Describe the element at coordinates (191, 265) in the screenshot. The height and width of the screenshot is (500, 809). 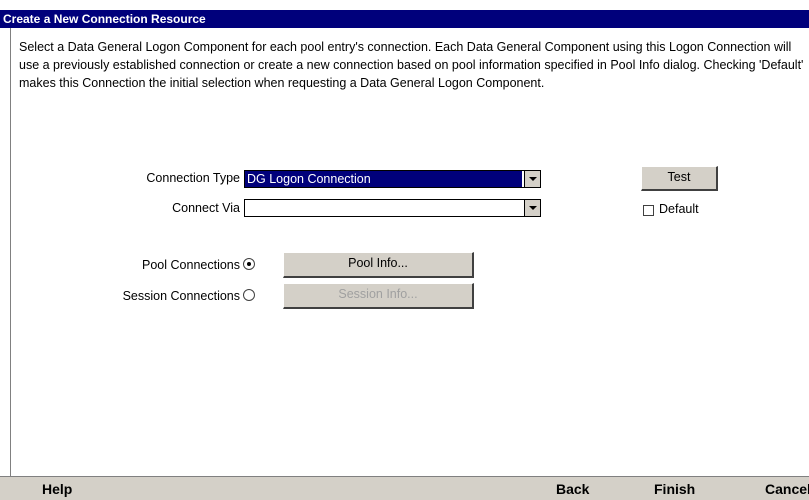
I see `pool-connections-label: Pool Connections` at that location.